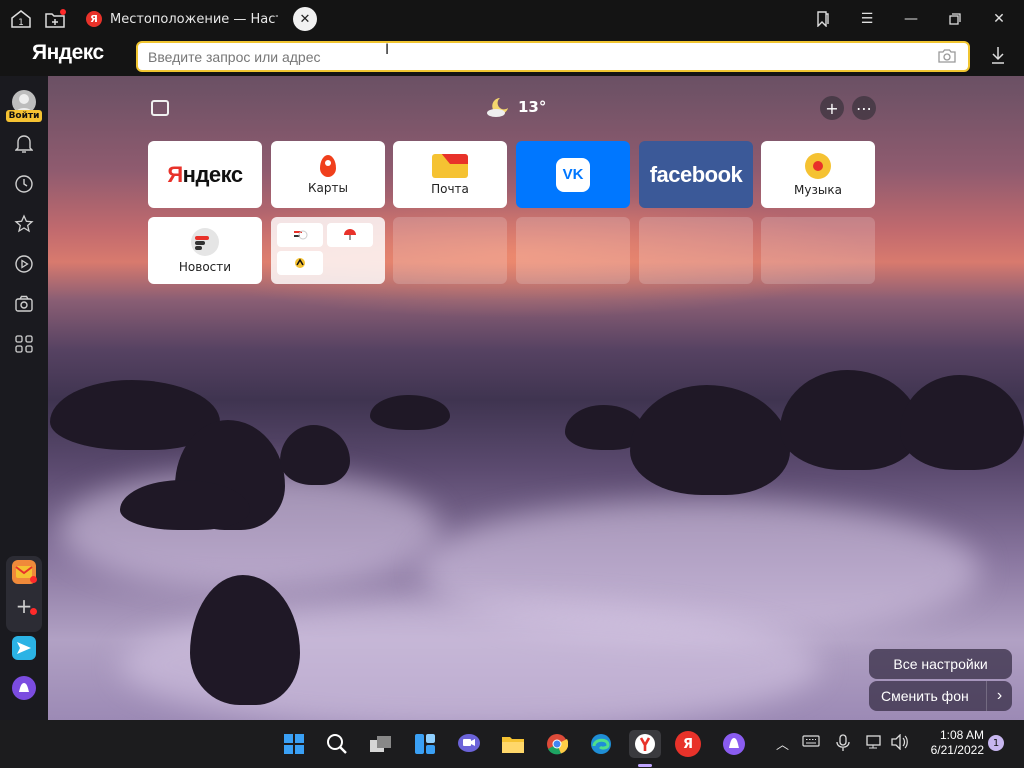 The image size is (1024, 768). I want to click on time: 1:08 AM, so click(961, 735).